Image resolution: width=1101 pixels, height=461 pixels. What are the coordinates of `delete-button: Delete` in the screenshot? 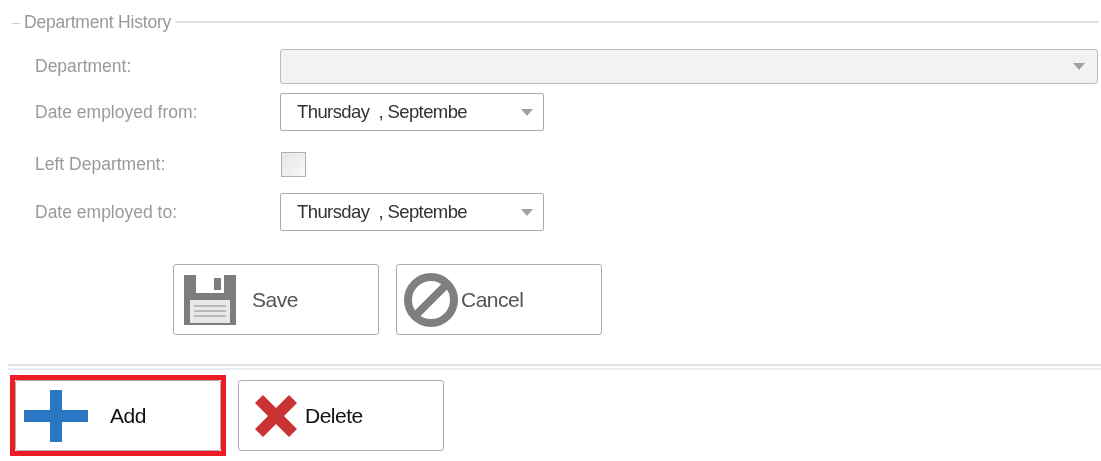 It's located at (341, 415).